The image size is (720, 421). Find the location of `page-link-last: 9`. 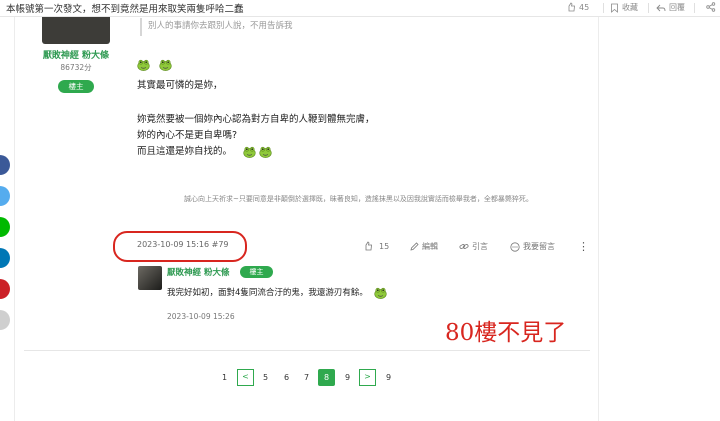

page-link-last: 9 is located at coordinates (388, 377).